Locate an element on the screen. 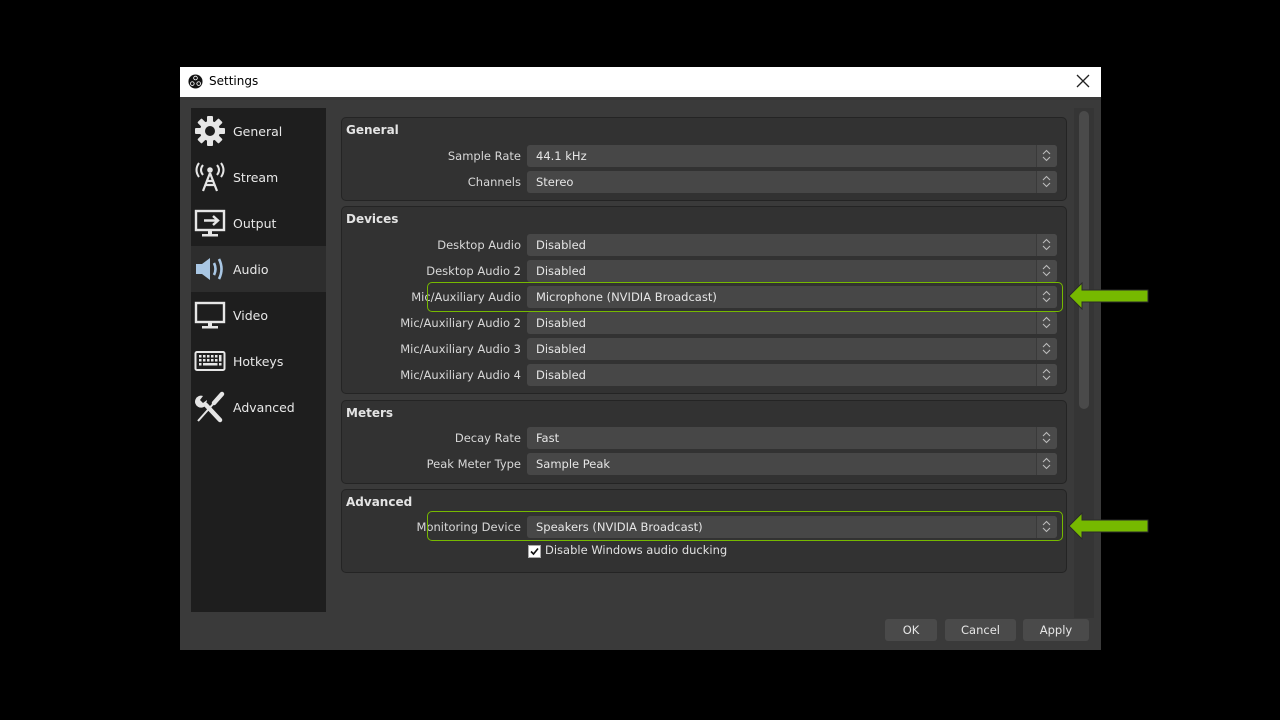 The image size is (1280, 720). sample-rate-label: Sample Rate is located at coordinates (484, 156).